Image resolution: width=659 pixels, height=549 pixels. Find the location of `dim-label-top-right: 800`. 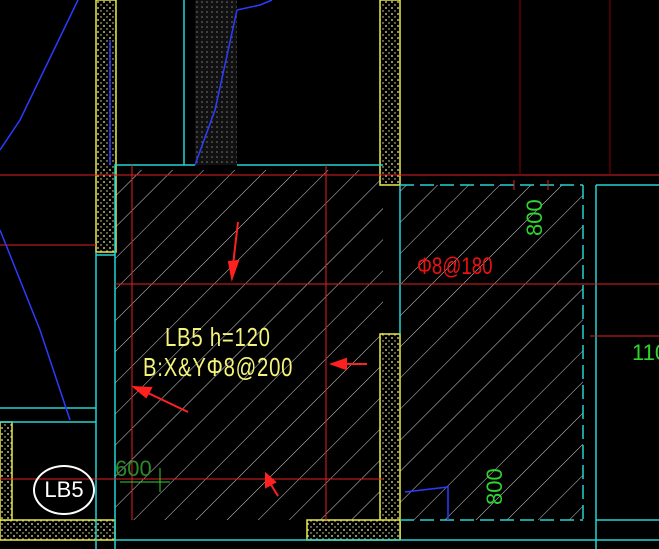

dim-label-top-right: 800 is located at coordinates (534, 217).